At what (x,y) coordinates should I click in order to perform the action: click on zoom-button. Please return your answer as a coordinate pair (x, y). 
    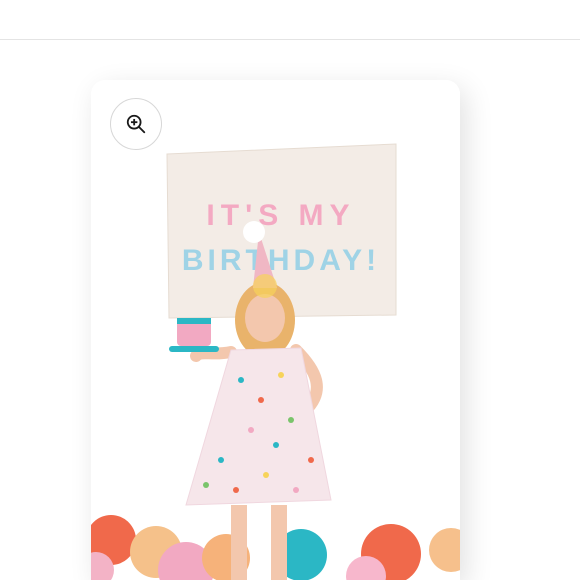
    Looking at the image, I should click on (136, 124).